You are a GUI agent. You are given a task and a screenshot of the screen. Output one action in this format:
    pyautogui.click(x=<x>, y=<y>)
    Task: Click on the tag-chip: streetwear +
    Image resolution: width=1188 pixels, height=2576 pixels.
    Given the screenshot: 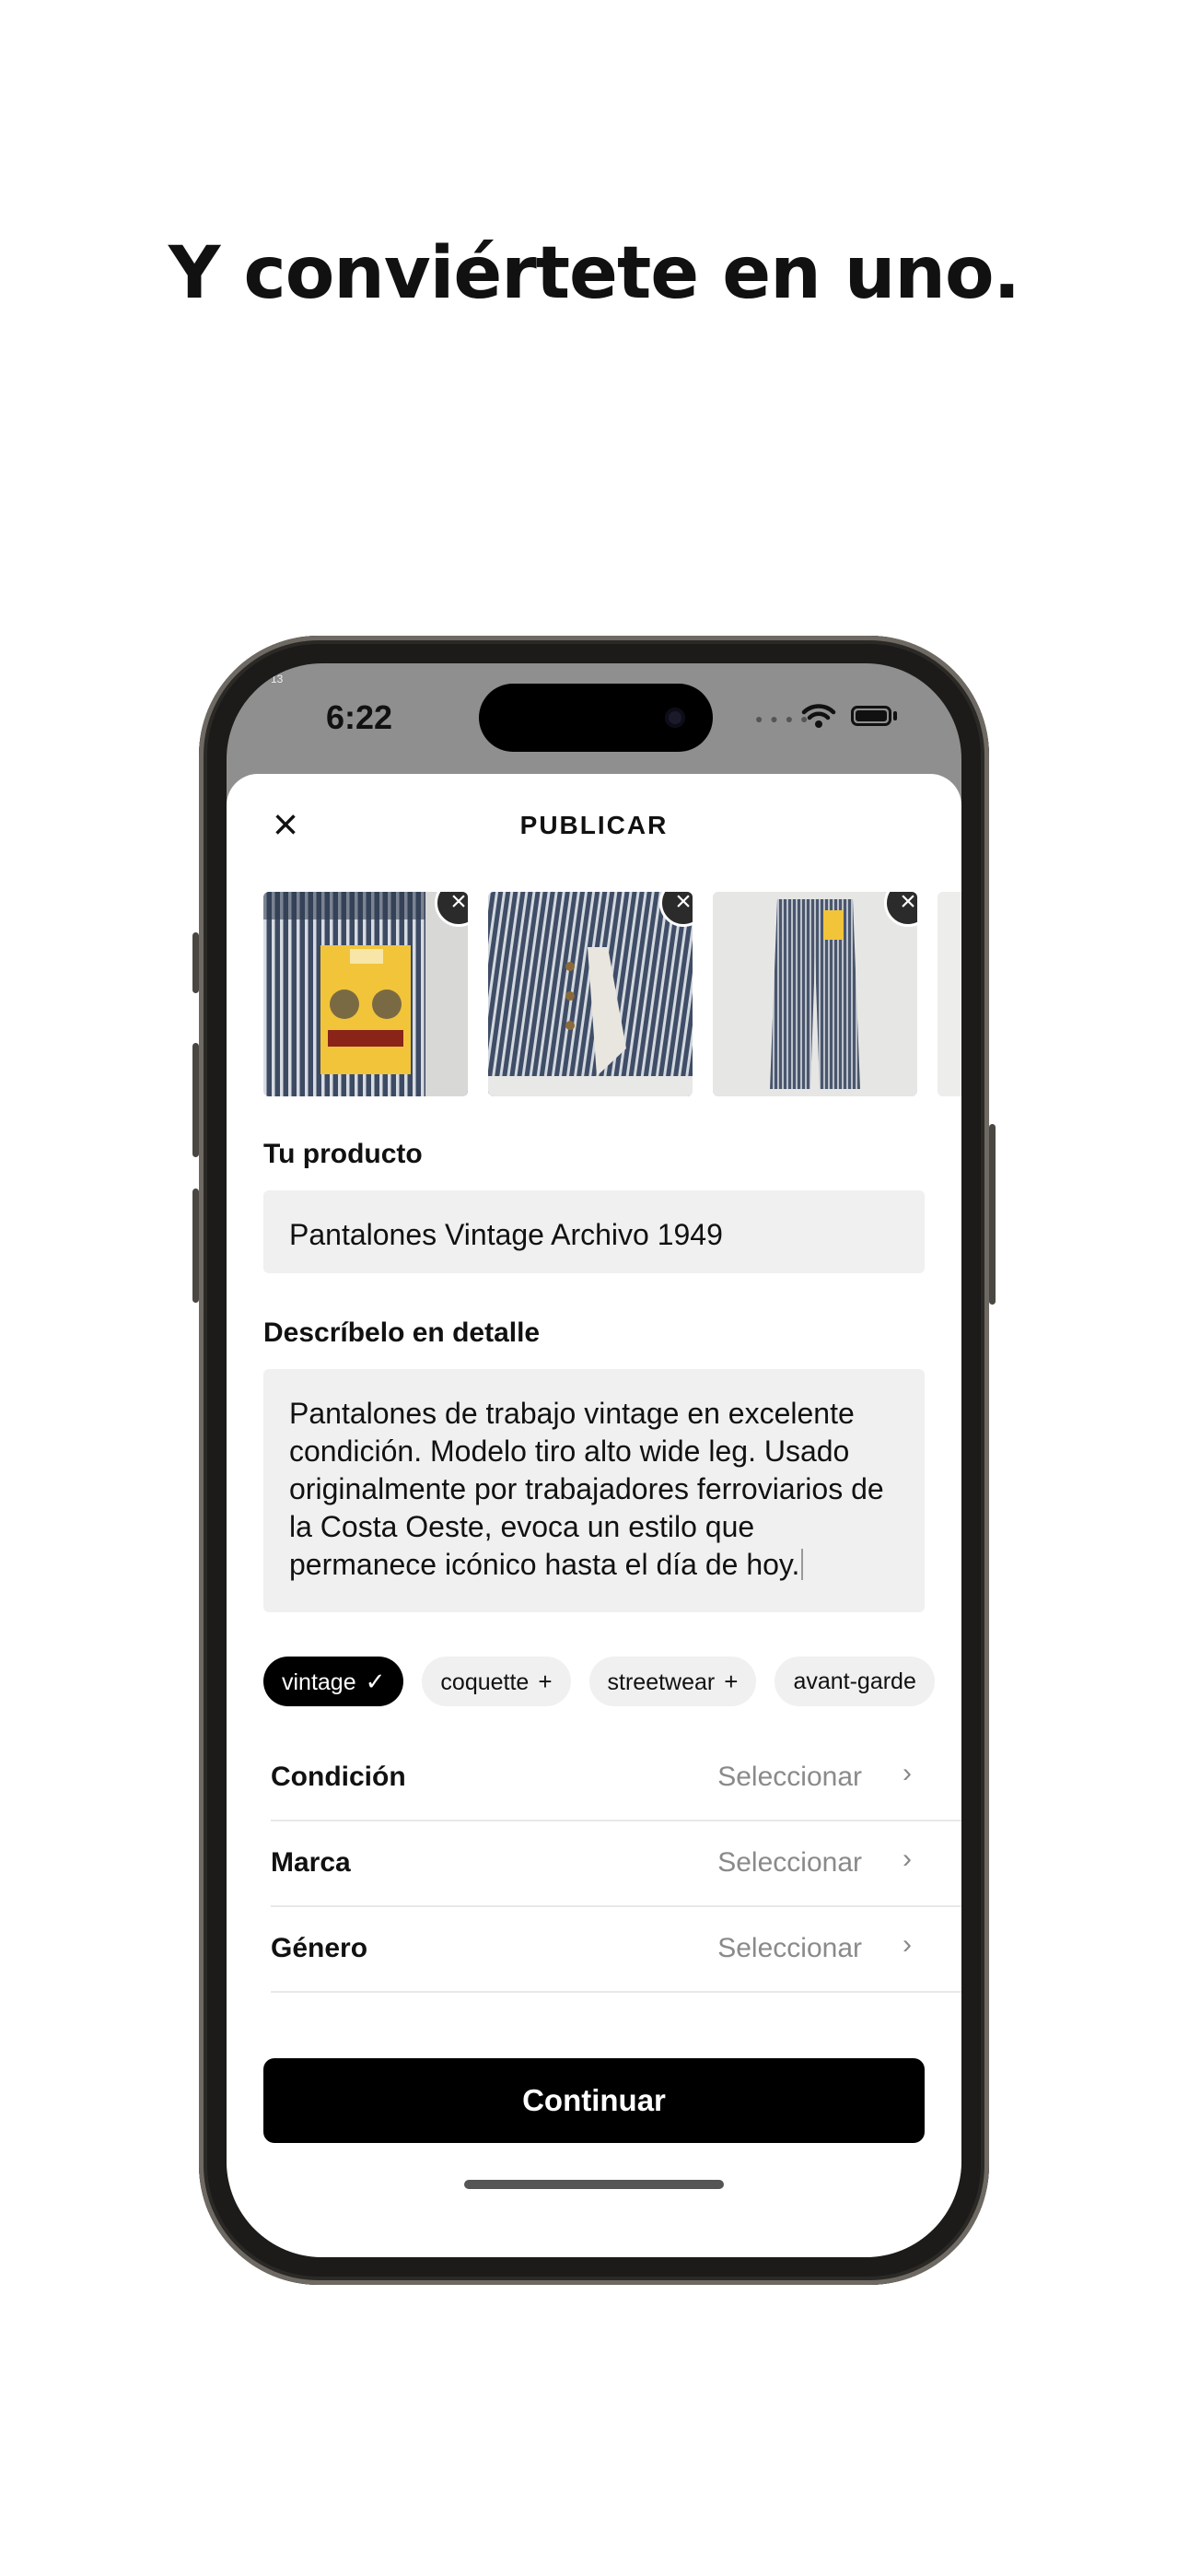 What is the action you would take?
    pyautogui.click(x=672, y=1681)
    